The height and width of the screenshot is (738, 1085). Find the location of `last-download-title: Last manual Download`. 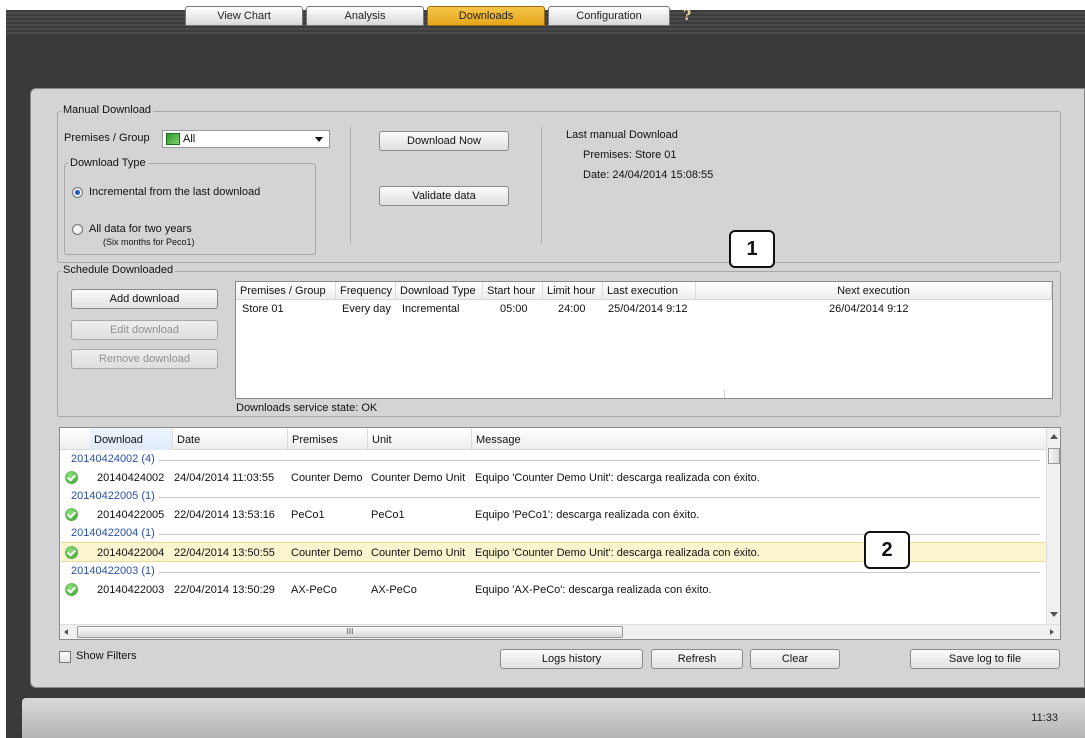

last-download-title: Last manual Download is located at coordinates (622, 135).